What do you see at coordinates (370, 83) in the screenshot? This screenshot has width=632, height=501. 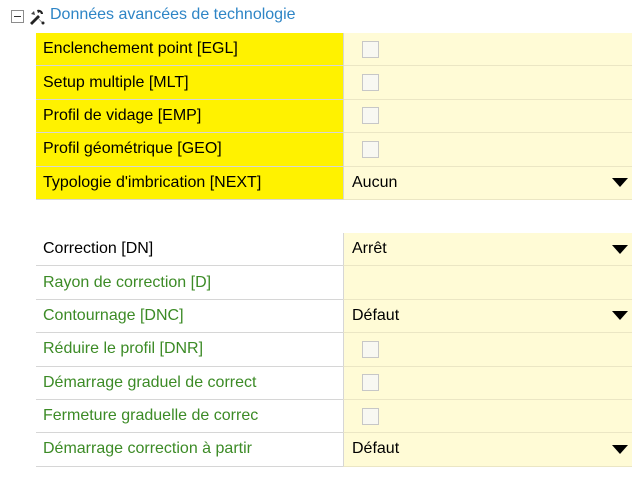 I see `mlt-checkbox` at bounding box center [370, 83].